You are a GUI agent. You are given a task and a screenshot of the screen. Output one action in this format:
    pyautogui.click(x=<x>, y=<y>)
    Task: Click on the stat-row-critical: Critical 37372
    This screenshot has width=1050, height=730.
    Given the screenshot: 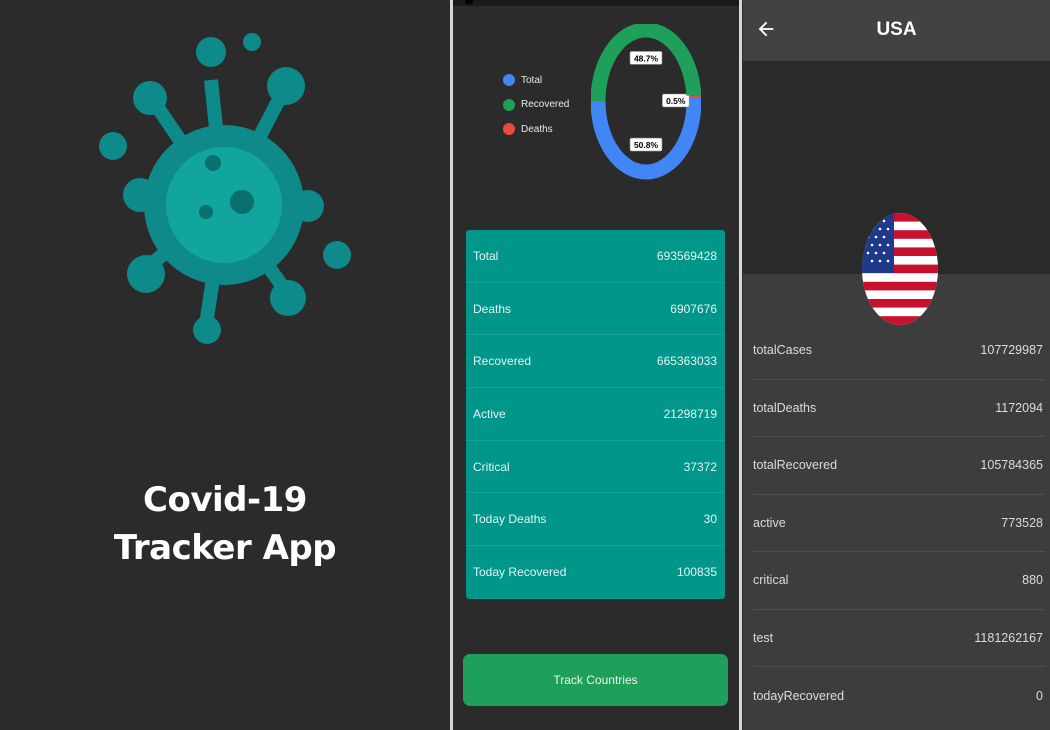 What is the action you would take?
    pyautogui.click(x=595, y=467)
    